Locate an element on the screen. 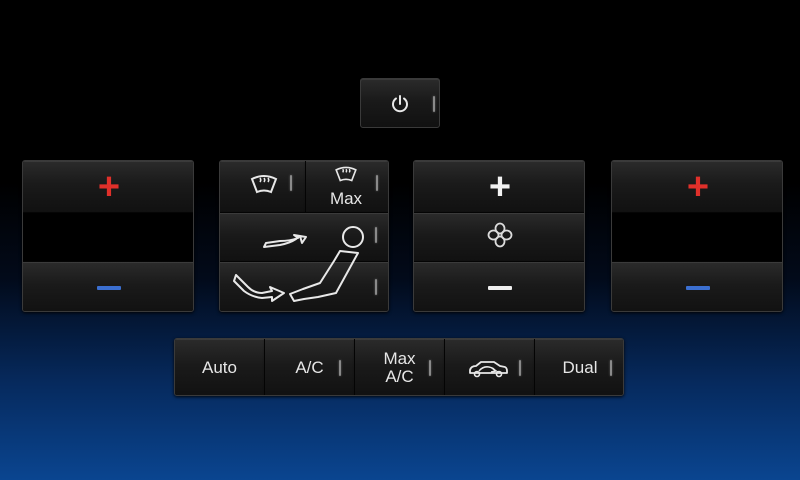 The width and height of the screenshot is (800, 480). fan-speed-display is located at coordinates (499, 237).